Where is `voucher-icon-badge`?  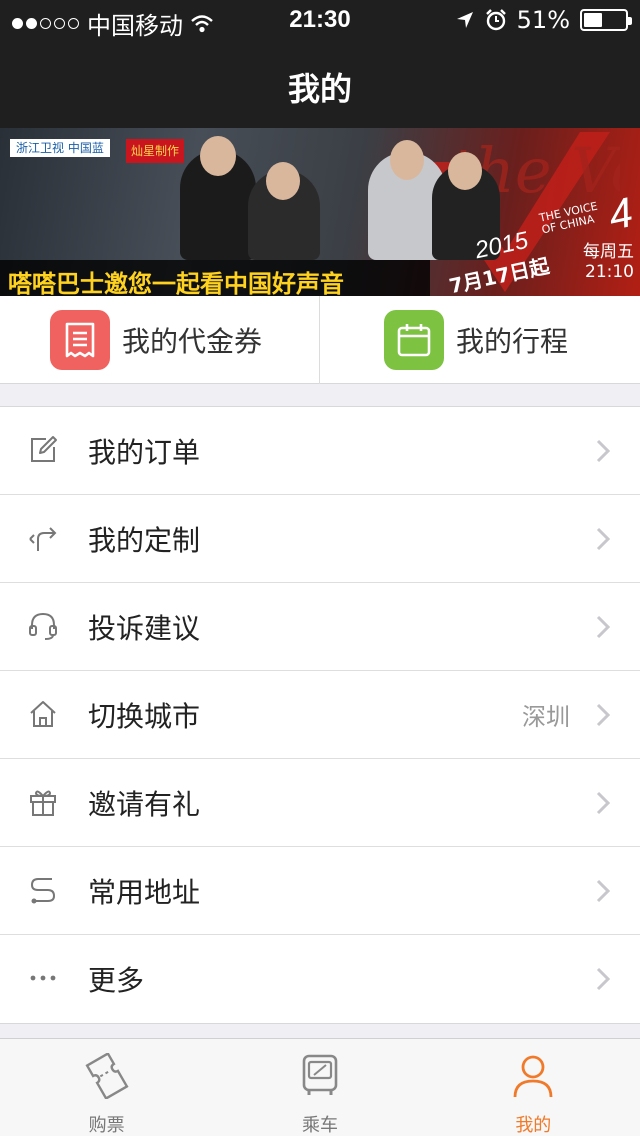 voucher-icon-badge is located at coordinates (80, 340).